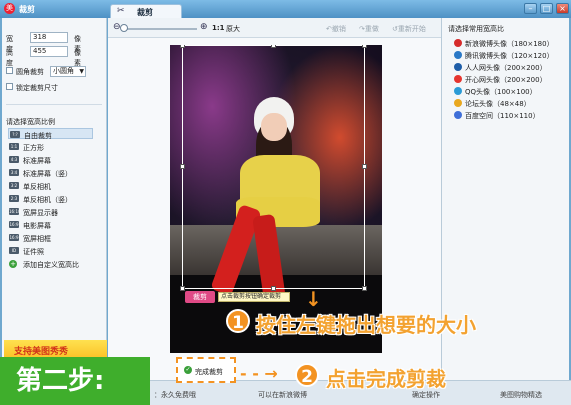 Image resolution: width=571 pixels, height=405 pixels. I want to click on width-input: 318, so click(49, 37).